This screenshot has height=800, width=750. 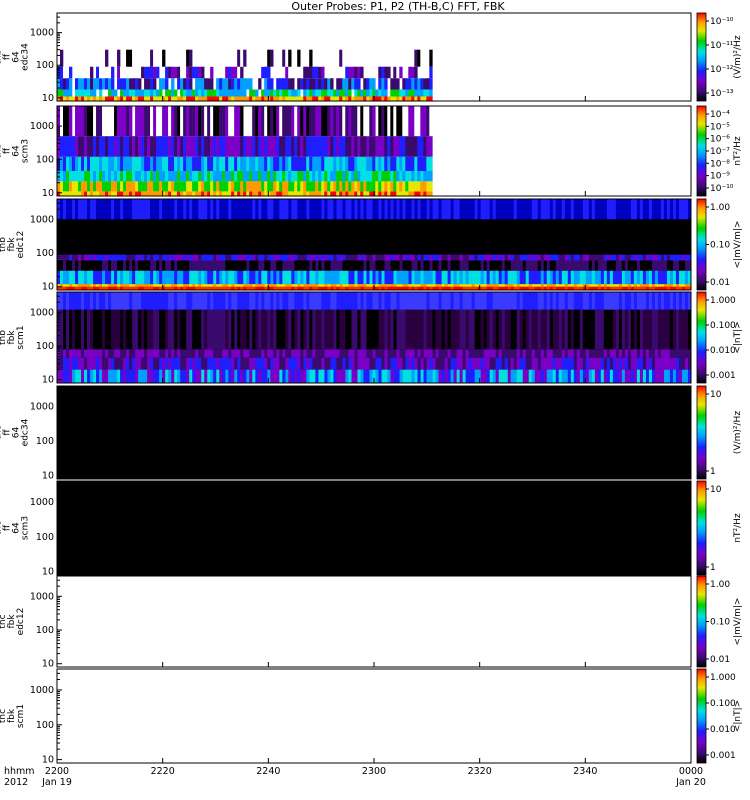 I want to click on colorbar-tick-label: 0.01, so click(x=720, y=283).